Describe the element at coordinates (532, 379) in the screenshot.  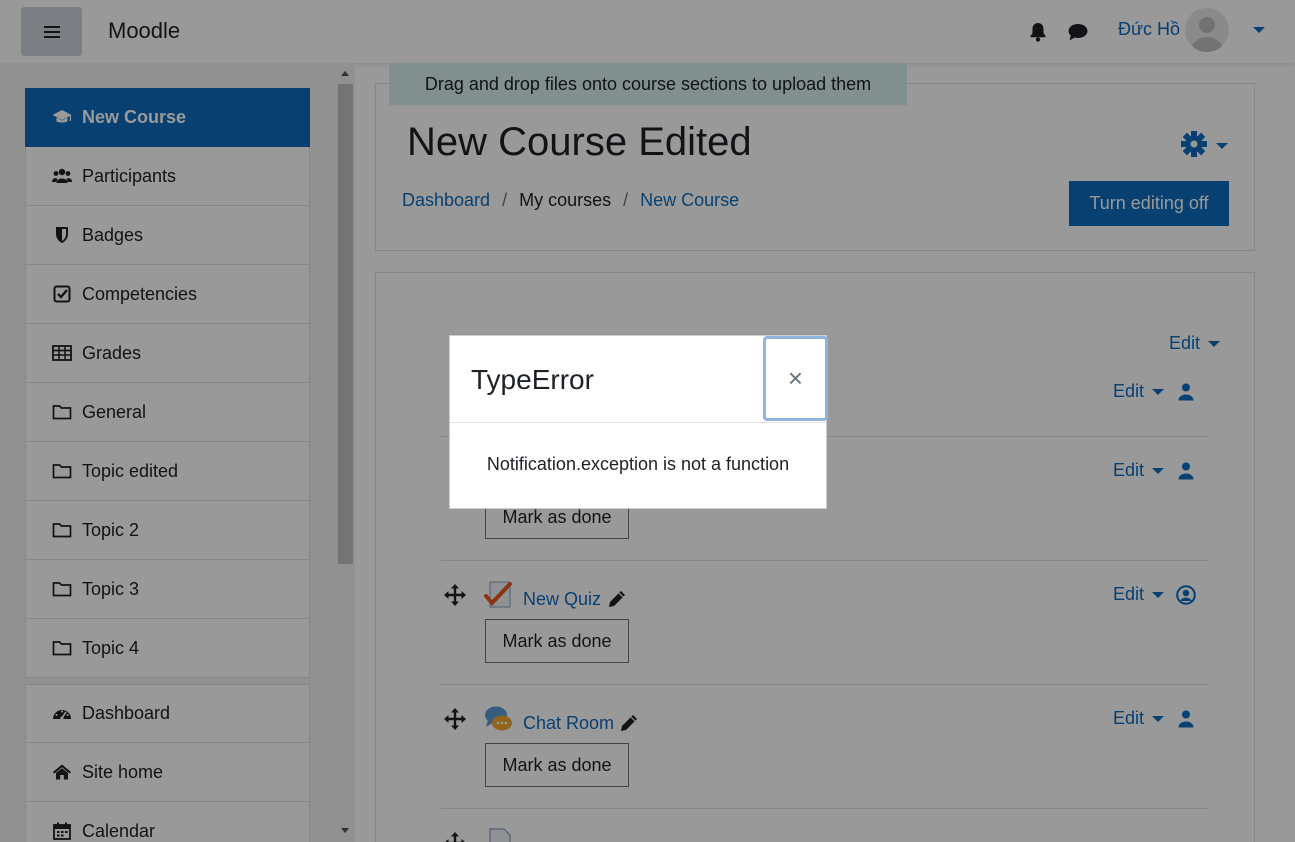
I see `modal-title: TypeError` at that location.